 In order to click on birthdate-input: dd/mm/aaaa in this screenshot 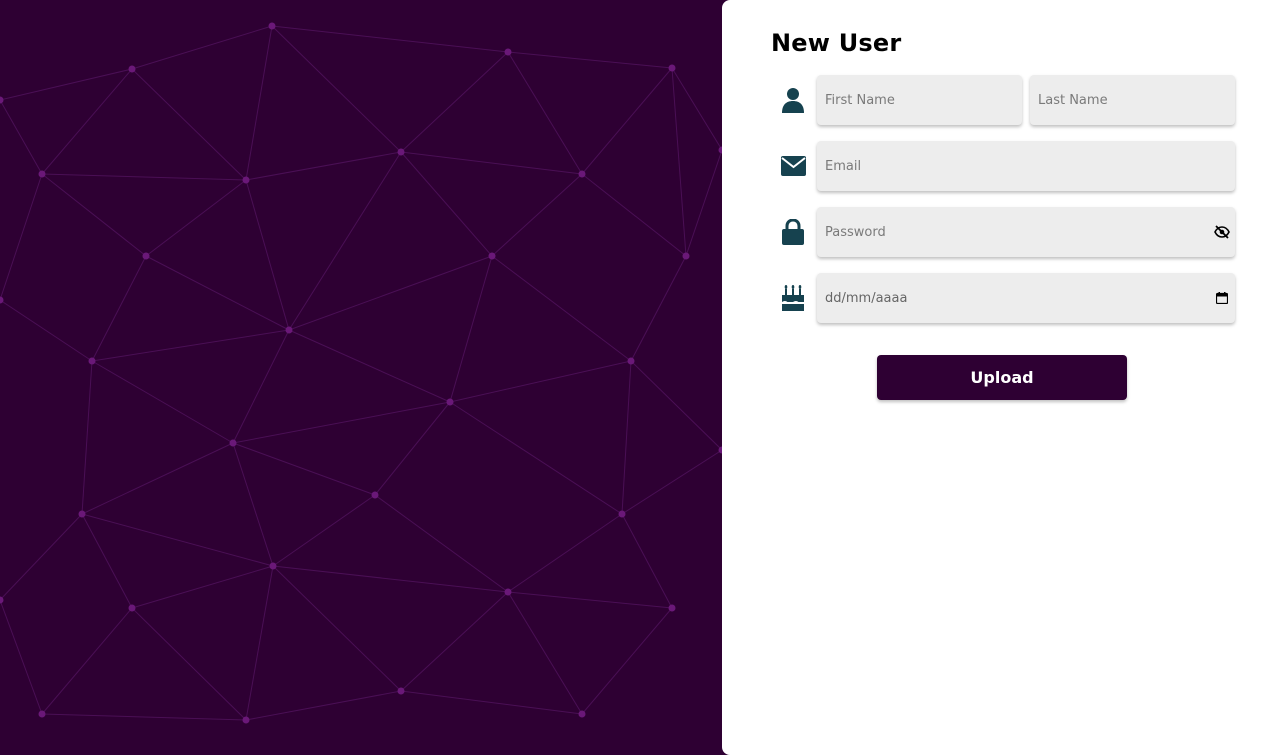, I will do `click(1026, 298)`.